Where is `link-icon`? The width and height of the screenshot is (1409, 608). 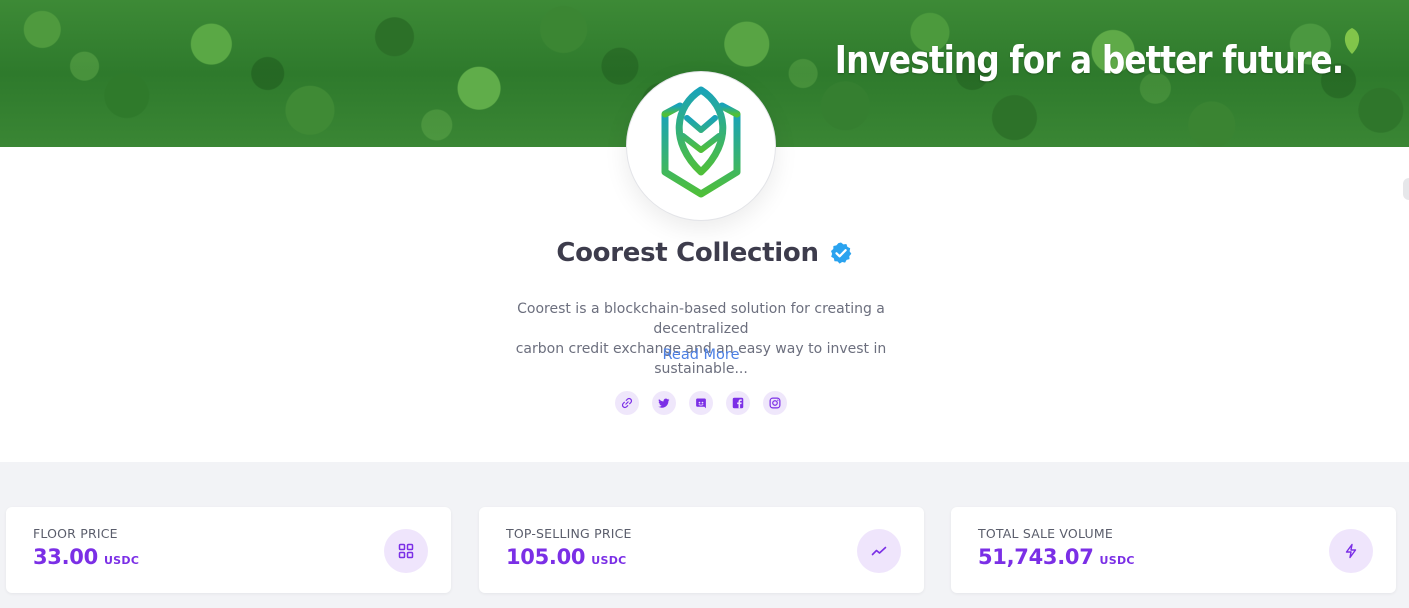 link-icon is located at coordinates (627, 403).